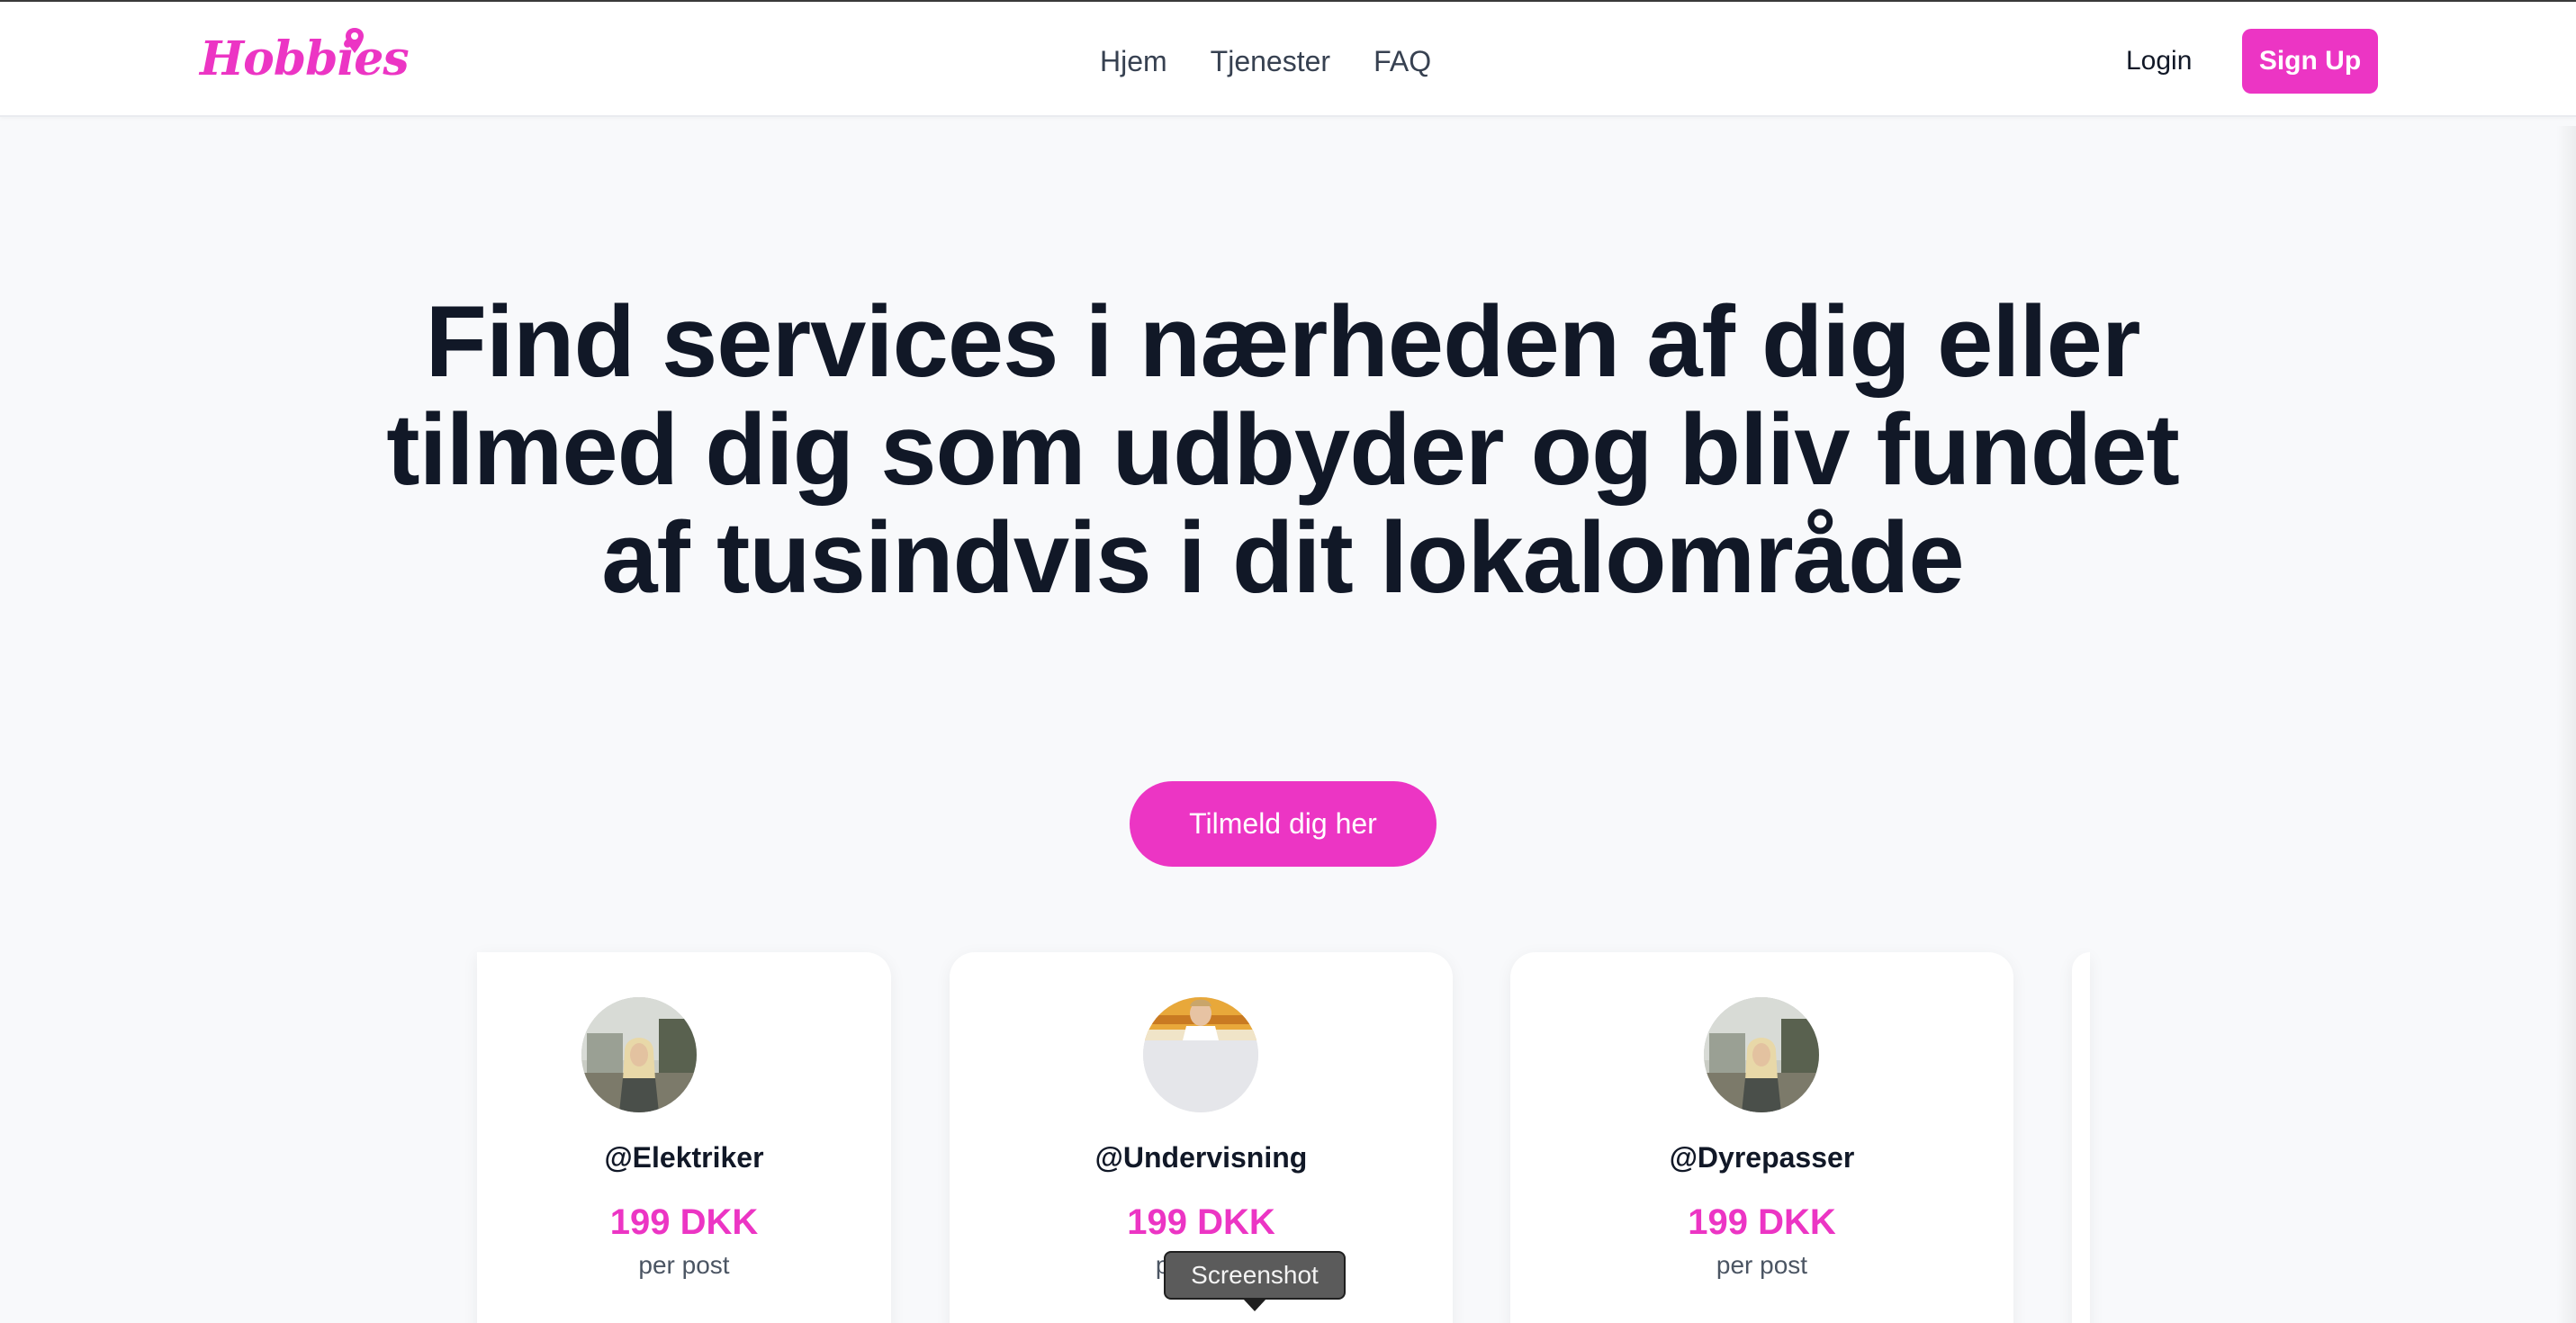 Image resolution: width=2576 pixels, height=1323 pixels. What do you see at coordinates (684, 1157) in the screenshot?
I see `card-name: @Elektriker` at bounding box center [684, 1157].